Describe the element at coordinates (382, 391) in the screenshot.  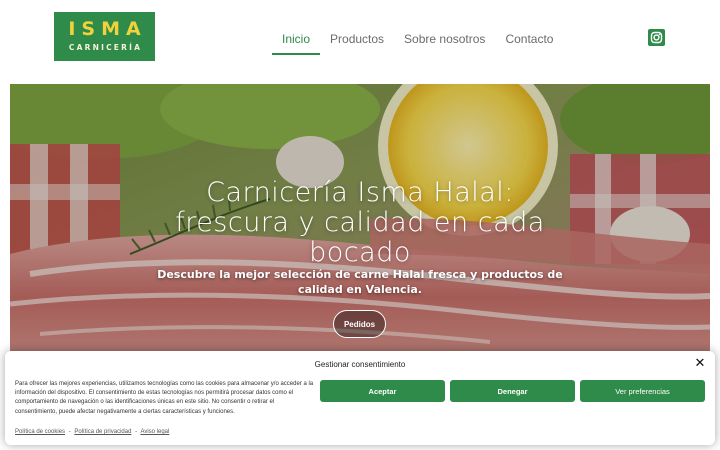
I see `accept-button: Aceptar` at that location.